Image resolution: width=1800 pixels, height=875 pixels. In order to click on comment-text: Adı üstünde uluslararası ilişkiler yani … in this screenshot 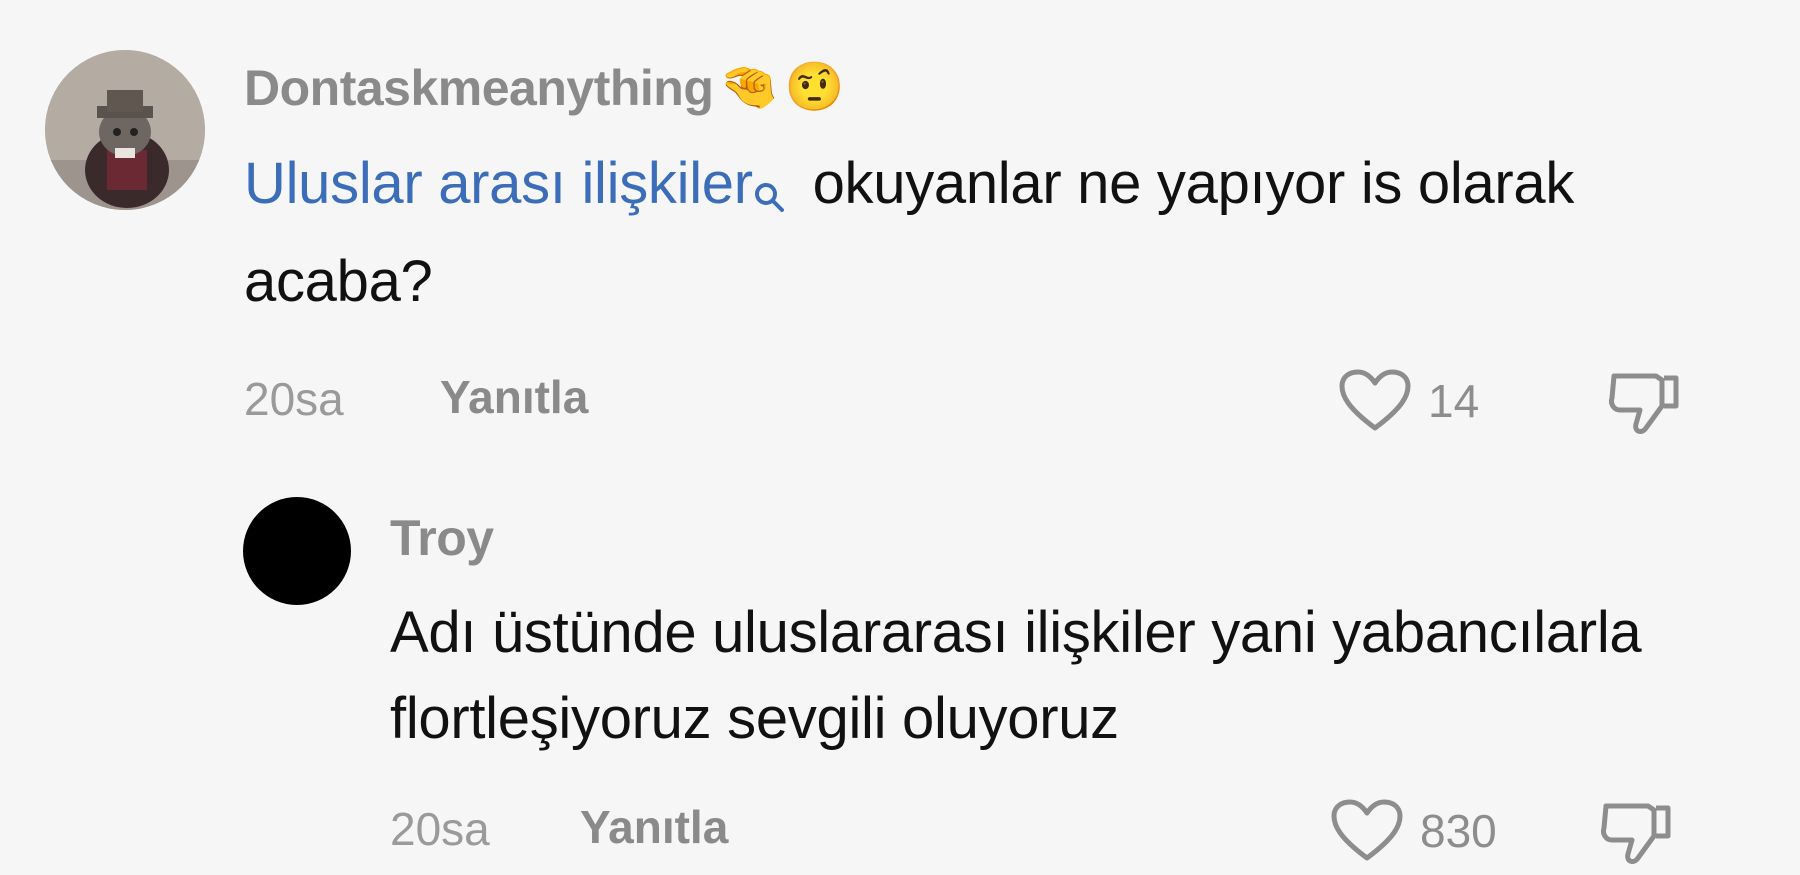, I will do `click(1016, 675)`.